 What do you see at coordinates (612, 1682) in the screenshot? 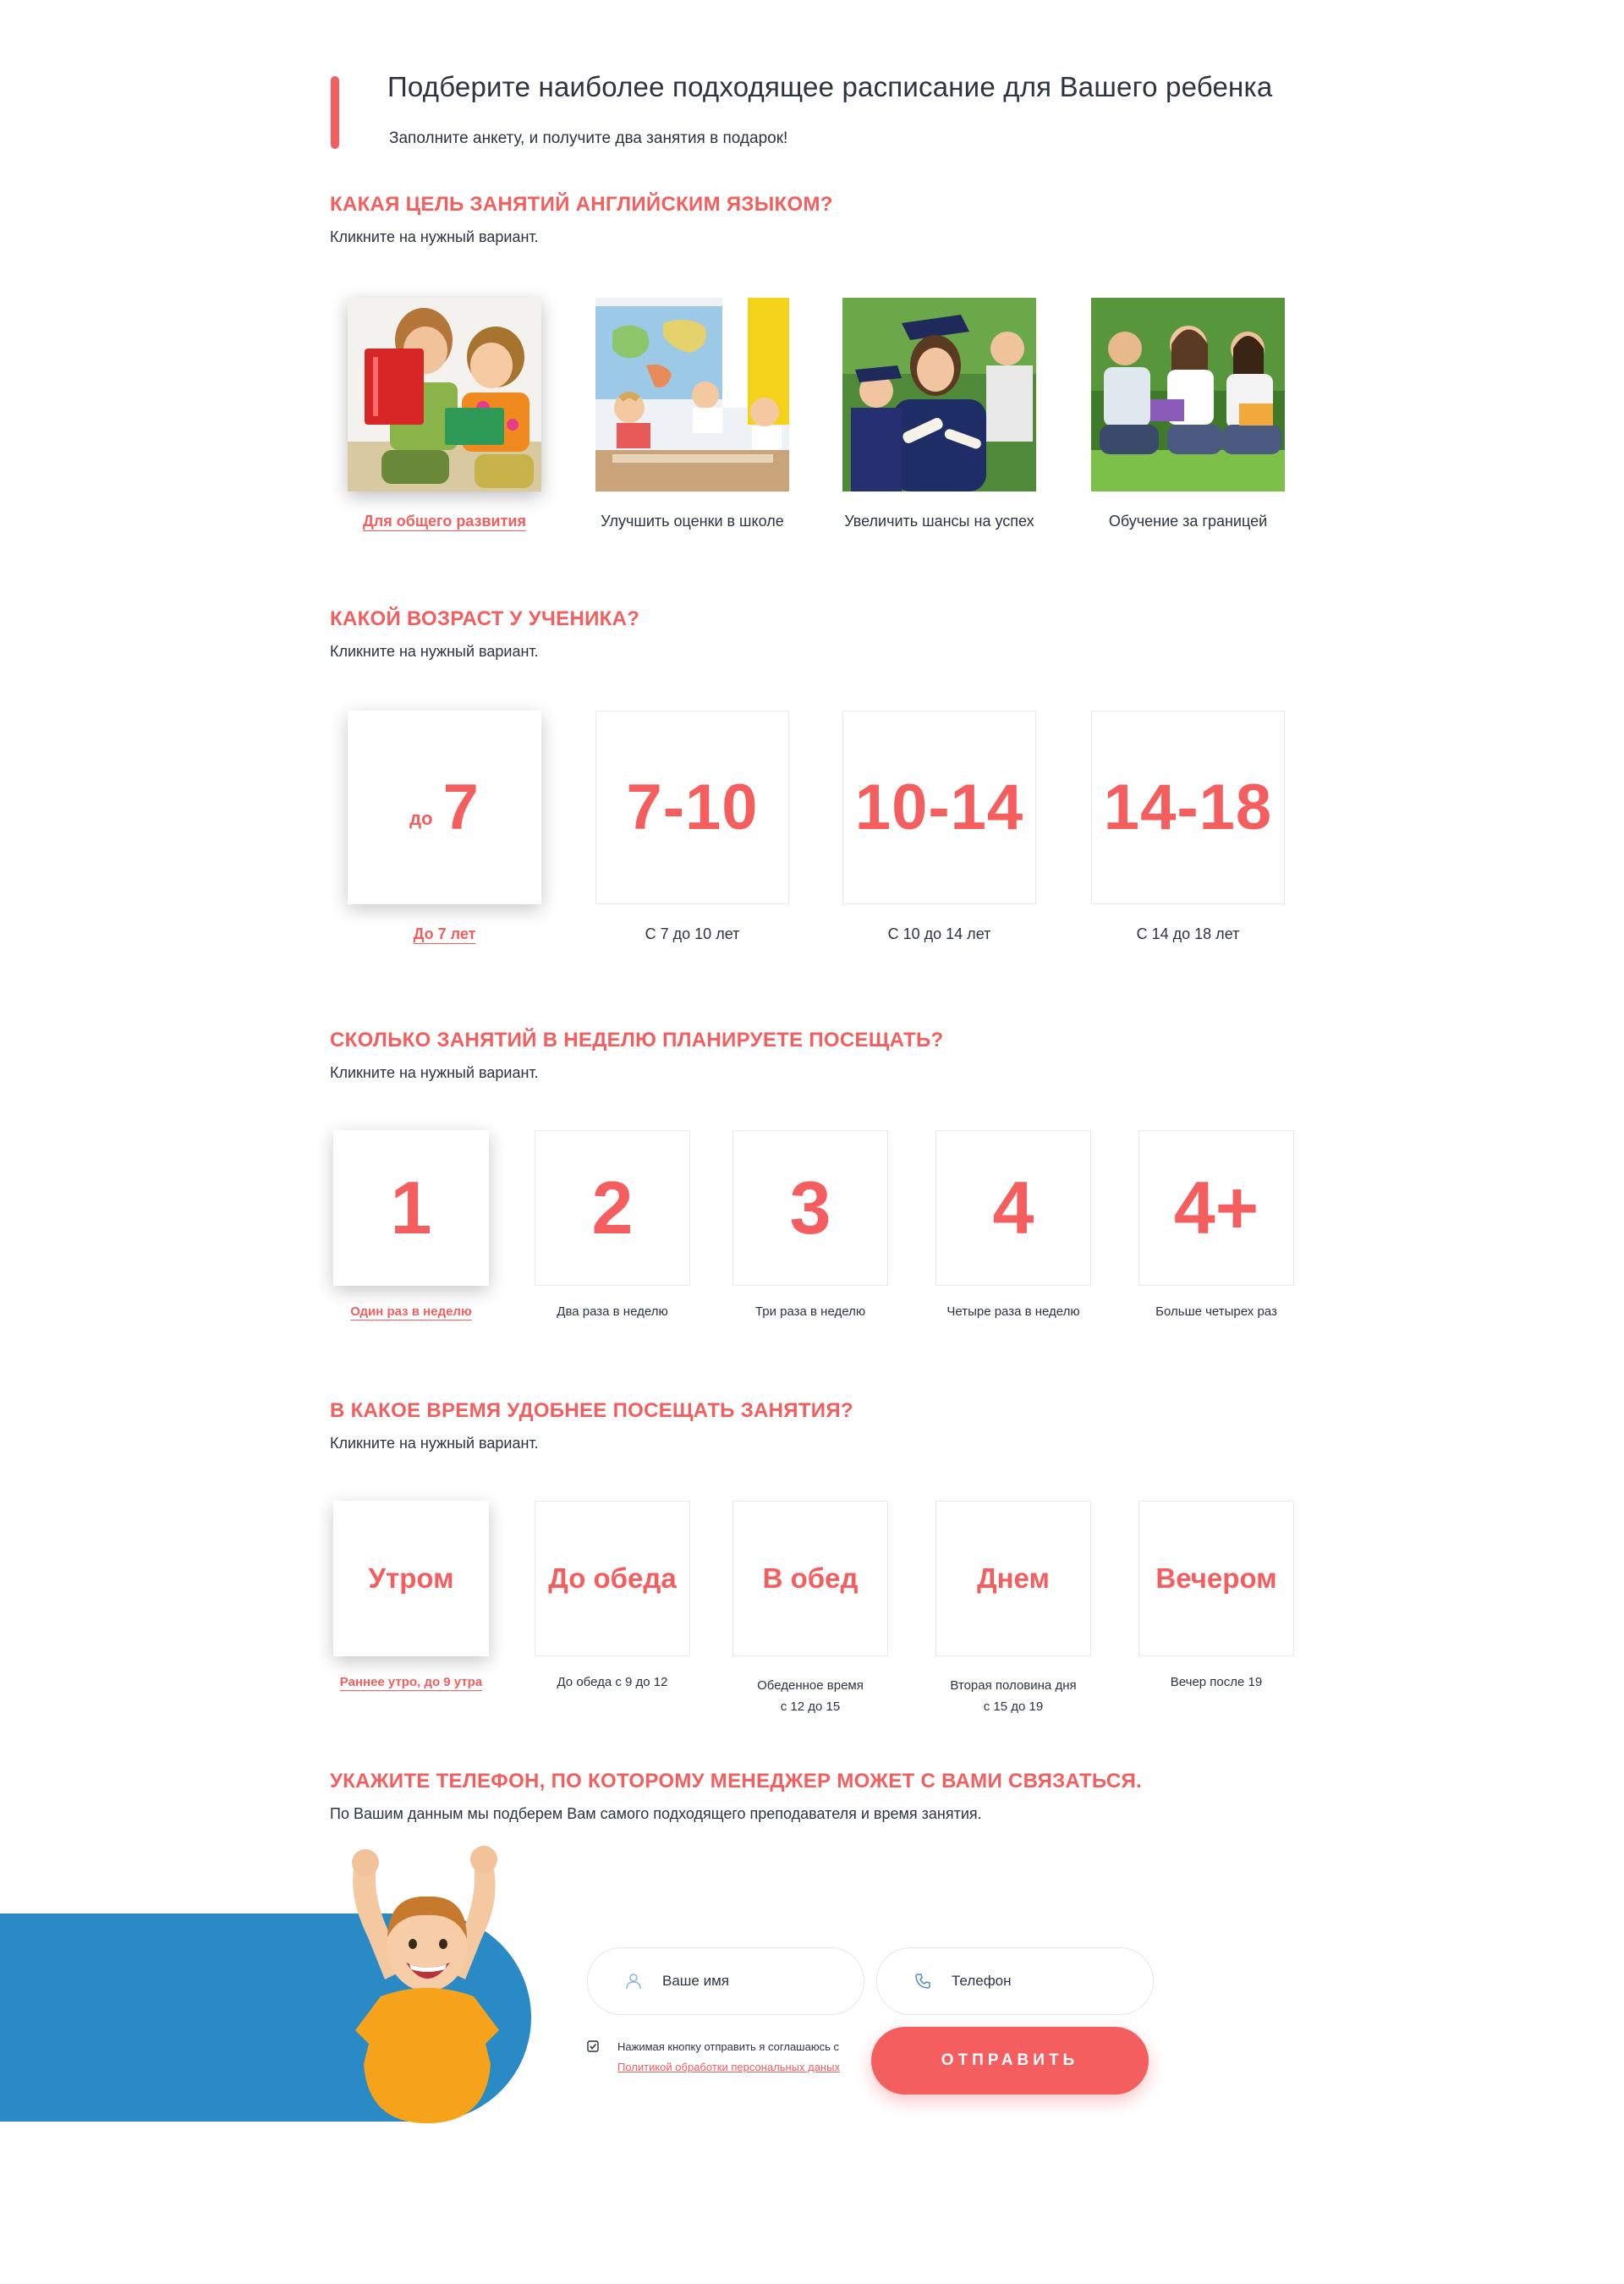
I see `time-label-before-lunch: До обеда с 9 до 12` at bounding box center [612, 1682].